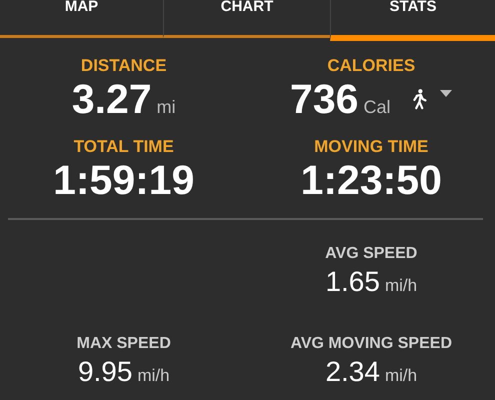 This screenshot has height=400, width=495. Describe the element at coordinates (246, 19) in the screenshot. I see `tab: CHART` at that location.